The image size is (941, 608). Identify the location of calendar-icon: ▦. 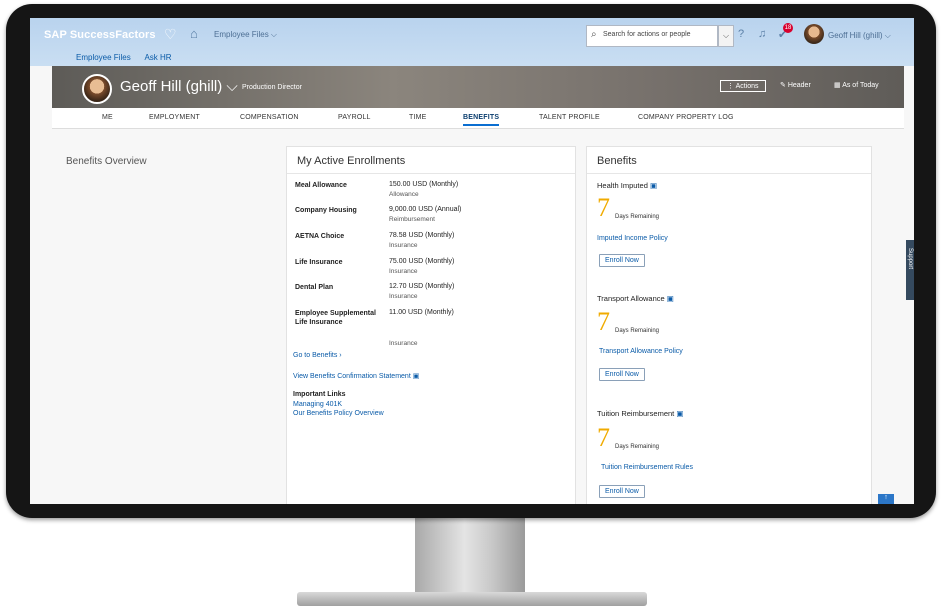
(838, 85).